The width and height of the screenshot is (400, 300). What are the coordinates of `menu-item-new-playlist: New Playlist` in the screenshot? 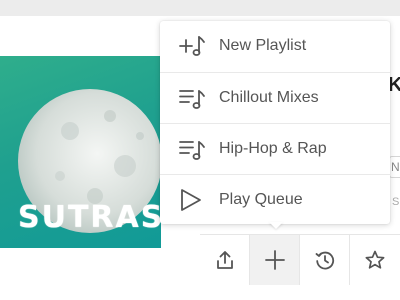 It's located at (275, 46).